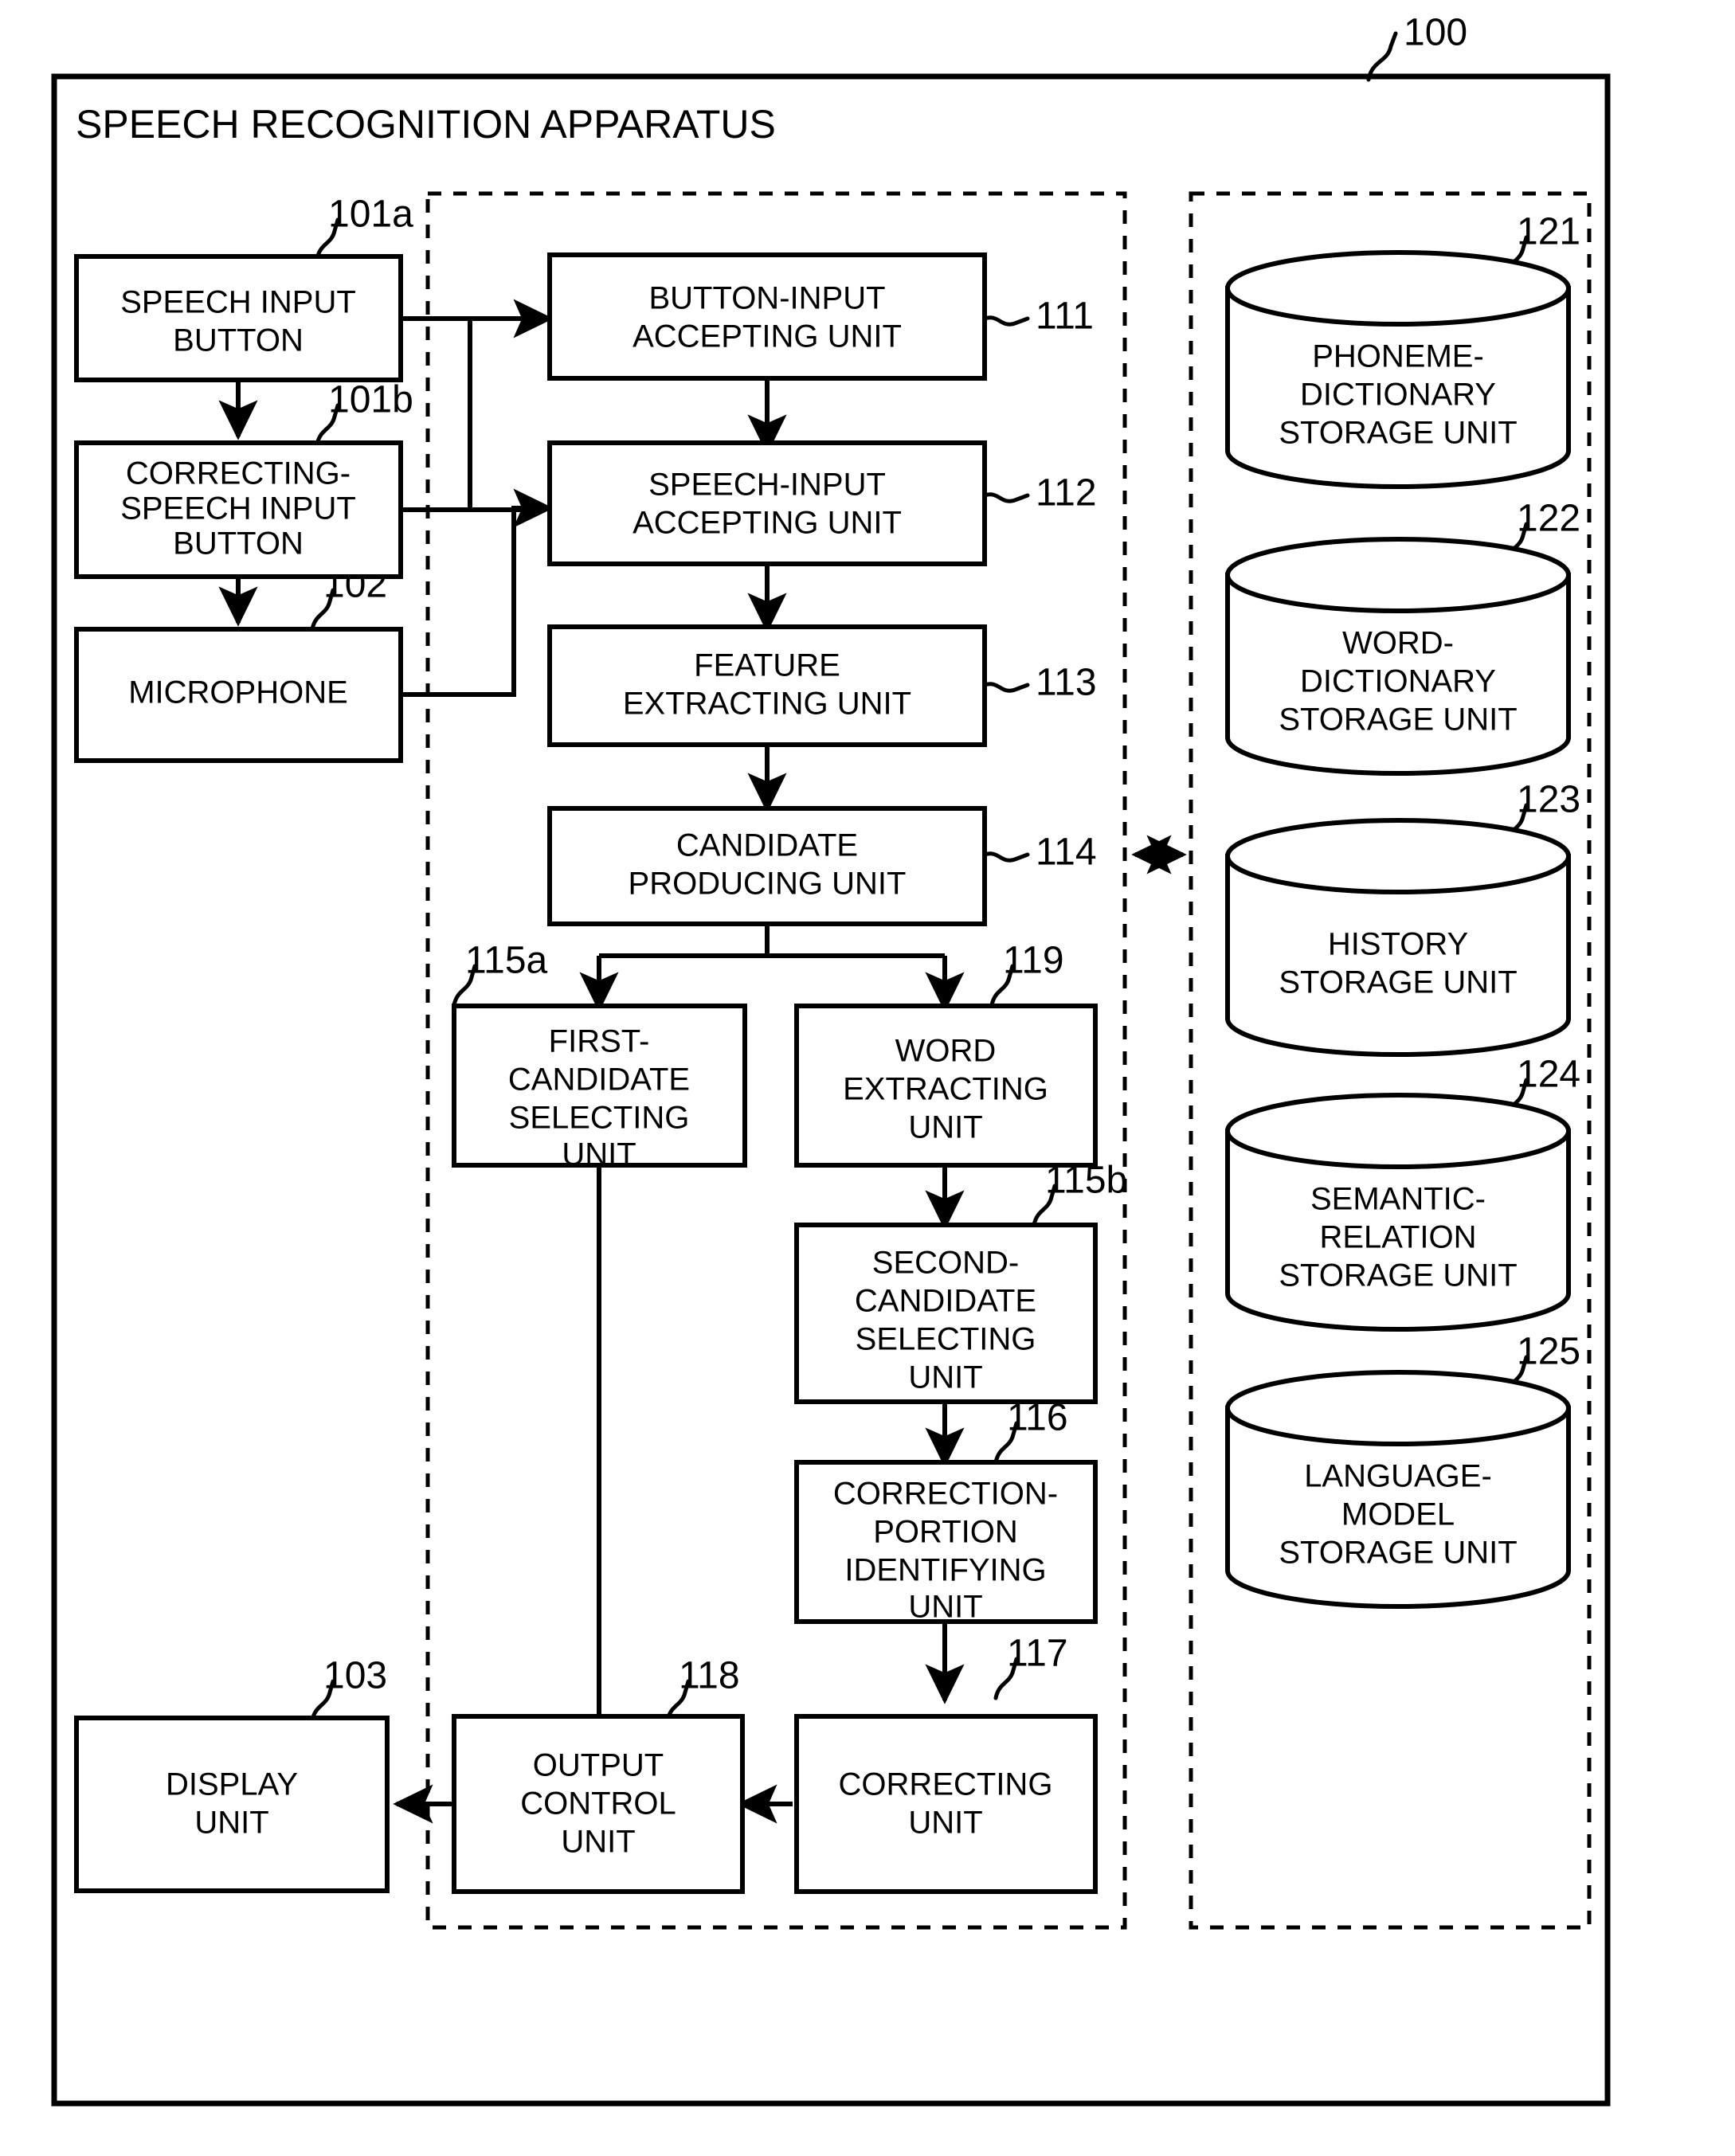 The width and height of the screenshot is (1735, 2156). Describe the element at coordinates (766, 298) in the screenshot. I see `box-label-line: BUTTON-INPUT` at that location.